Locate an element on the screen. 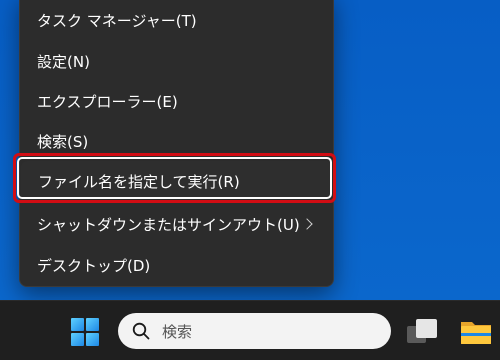 The height and width of the screenshot is (360, 500). search-icon is located at coordinates (141, 331).